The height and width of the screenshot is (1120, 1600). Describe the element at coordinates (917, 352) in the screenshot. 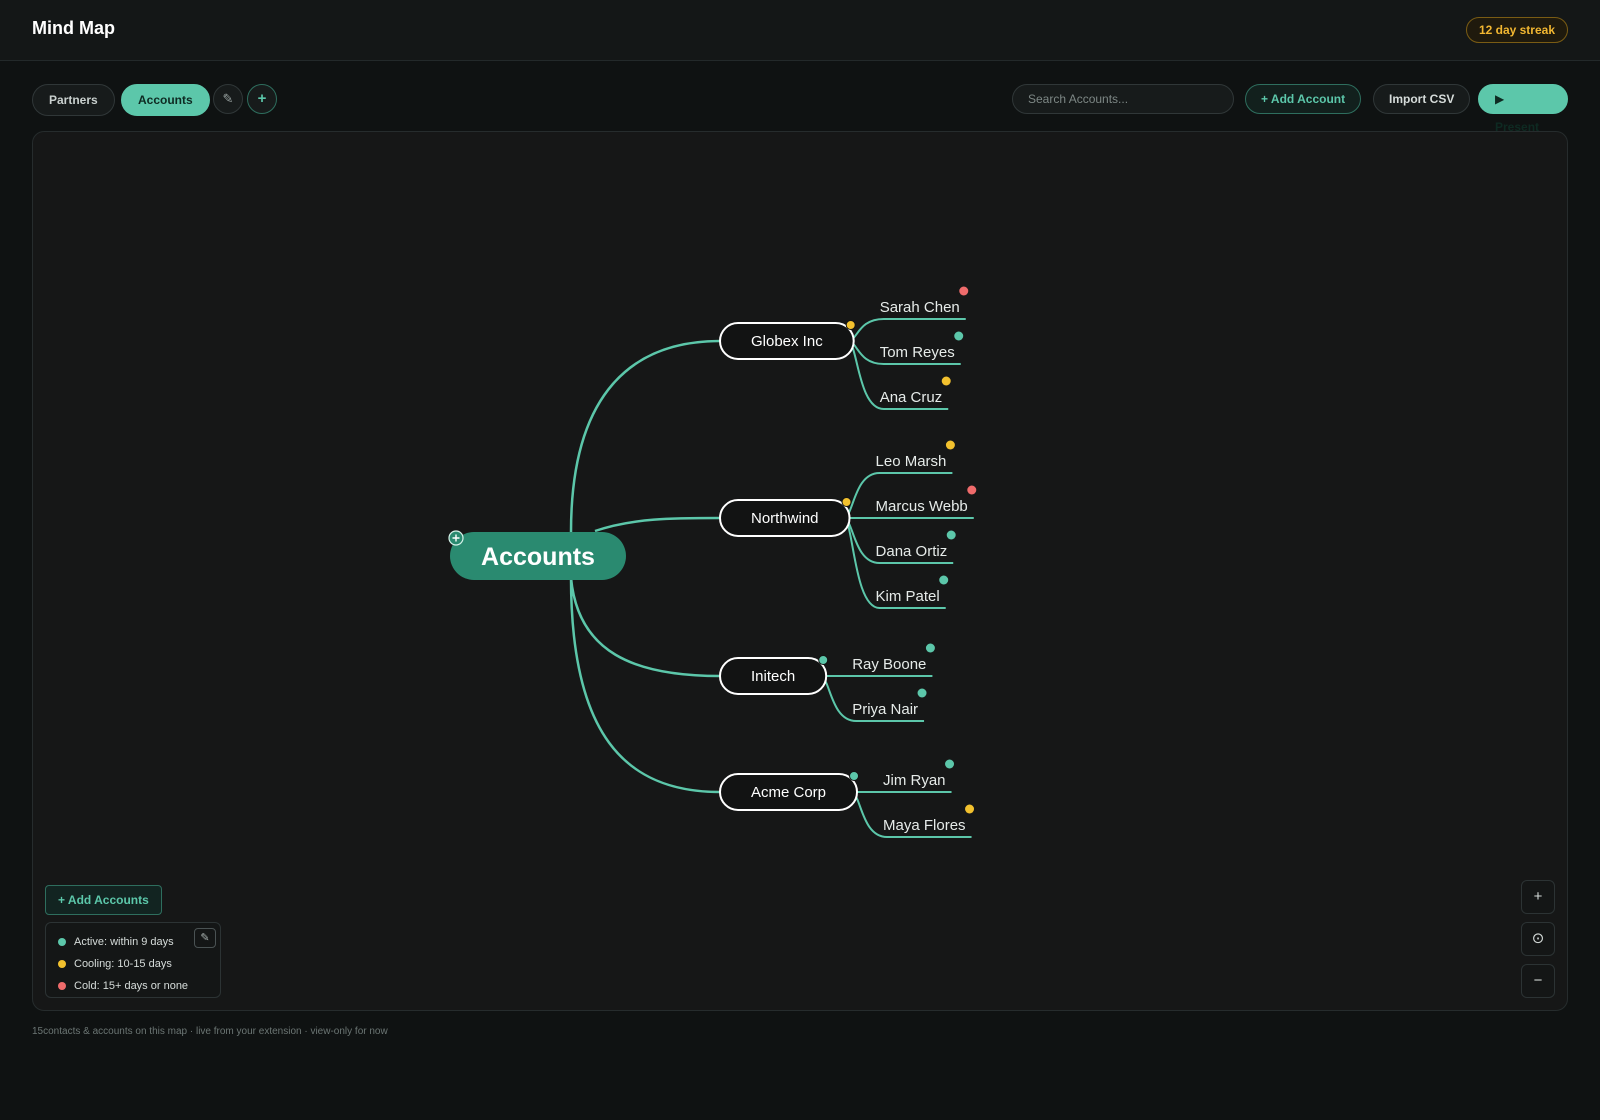

I see `contact-label: Tom Reyes` at that location.